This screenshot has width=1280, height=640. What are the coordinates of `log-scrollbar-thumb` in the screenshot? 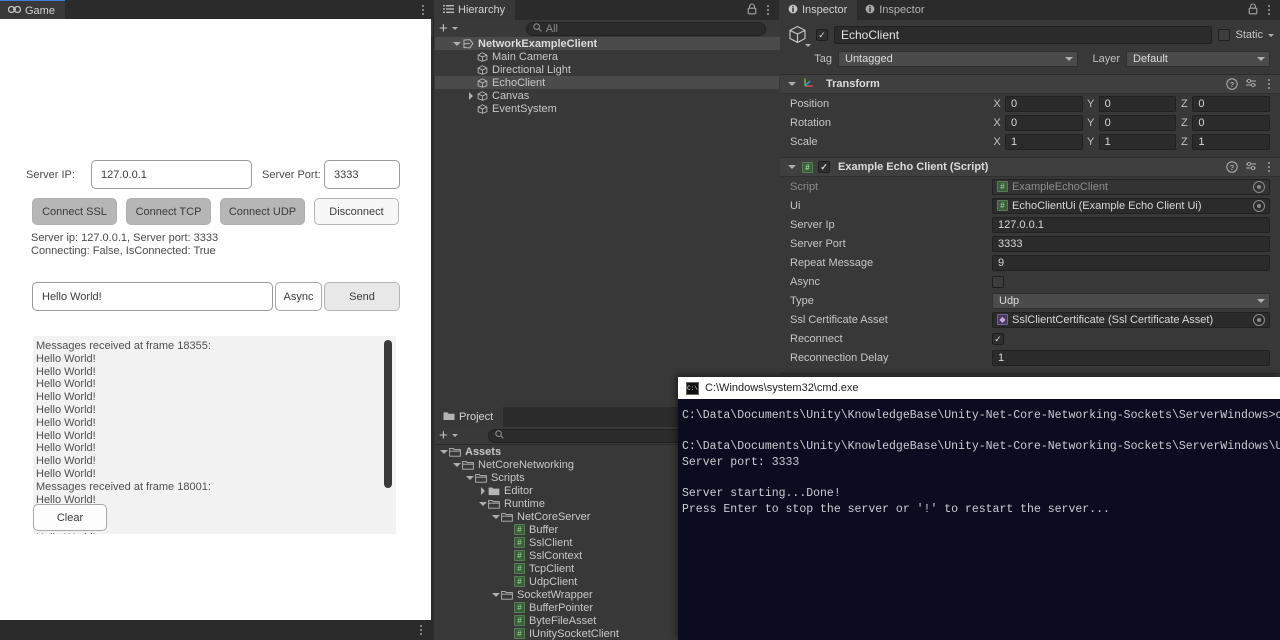 It's located at (388, 414).